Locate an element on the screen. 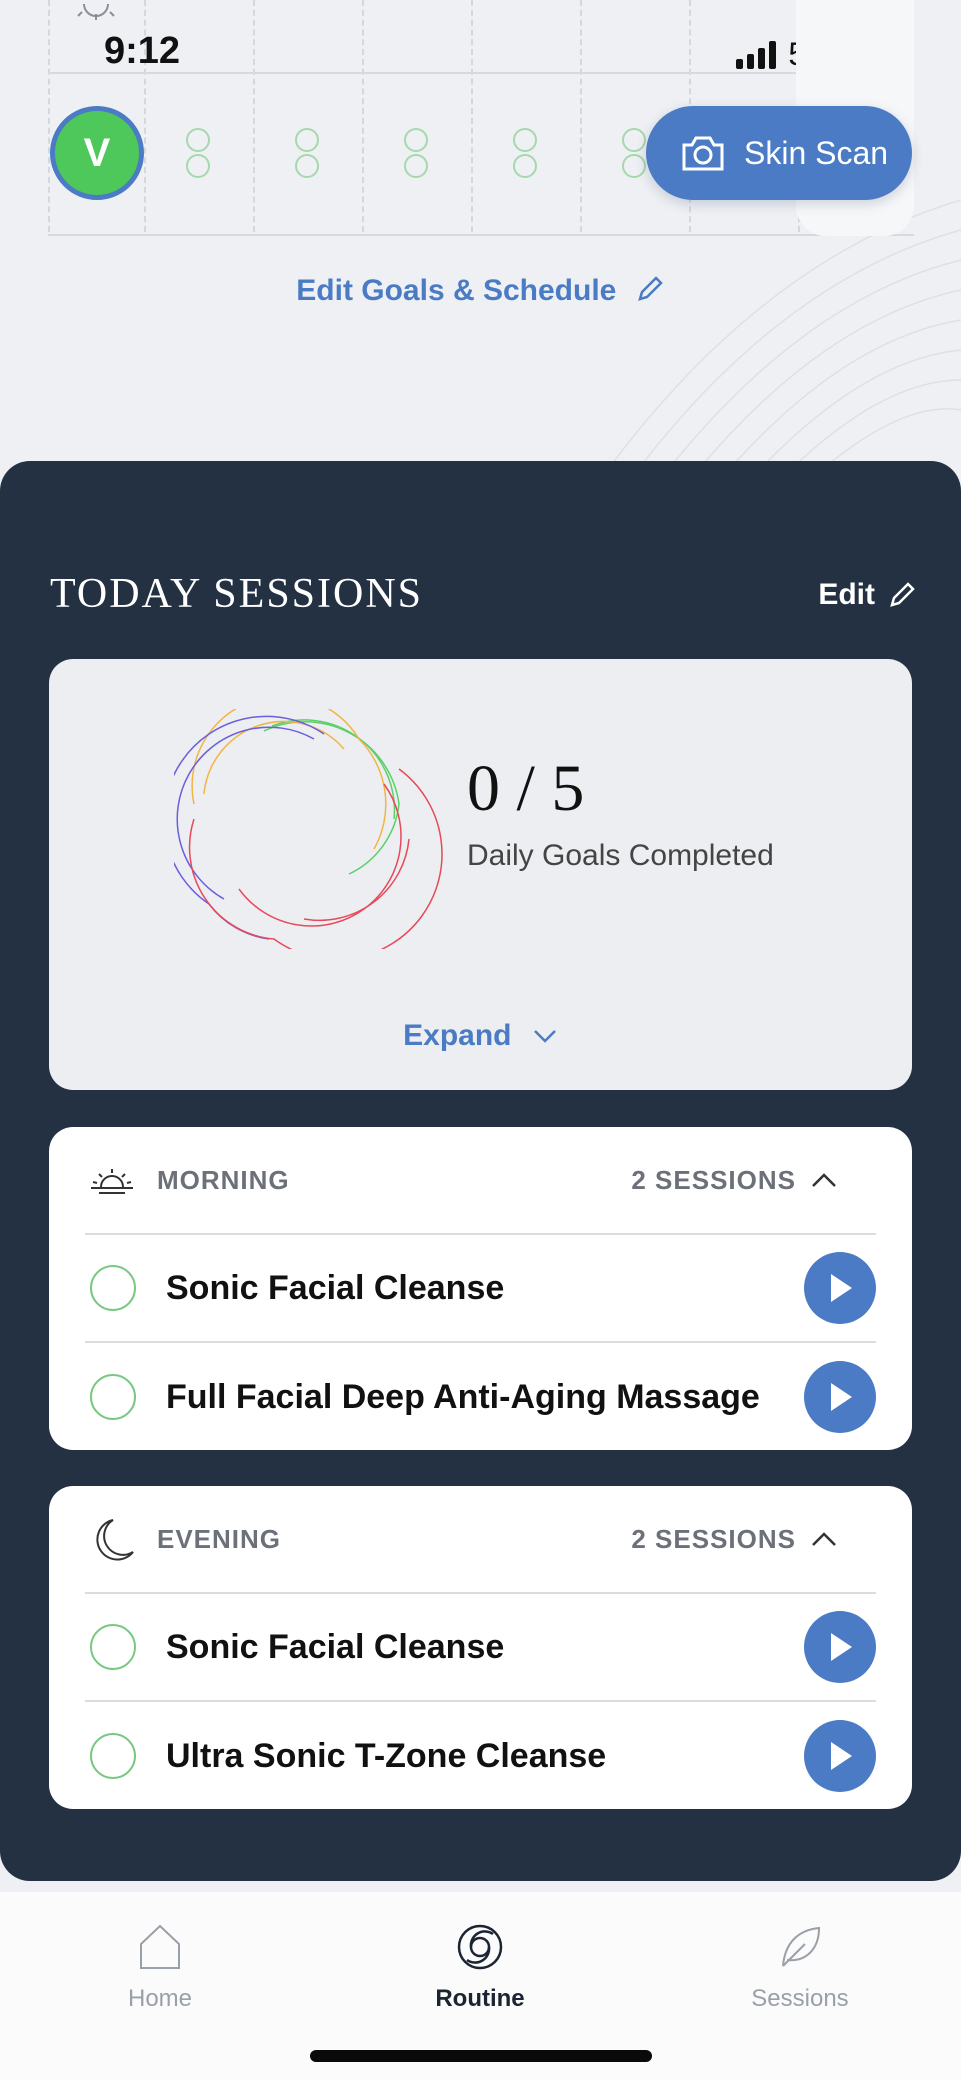  moon-icon is located at coordinates (115, 1540).